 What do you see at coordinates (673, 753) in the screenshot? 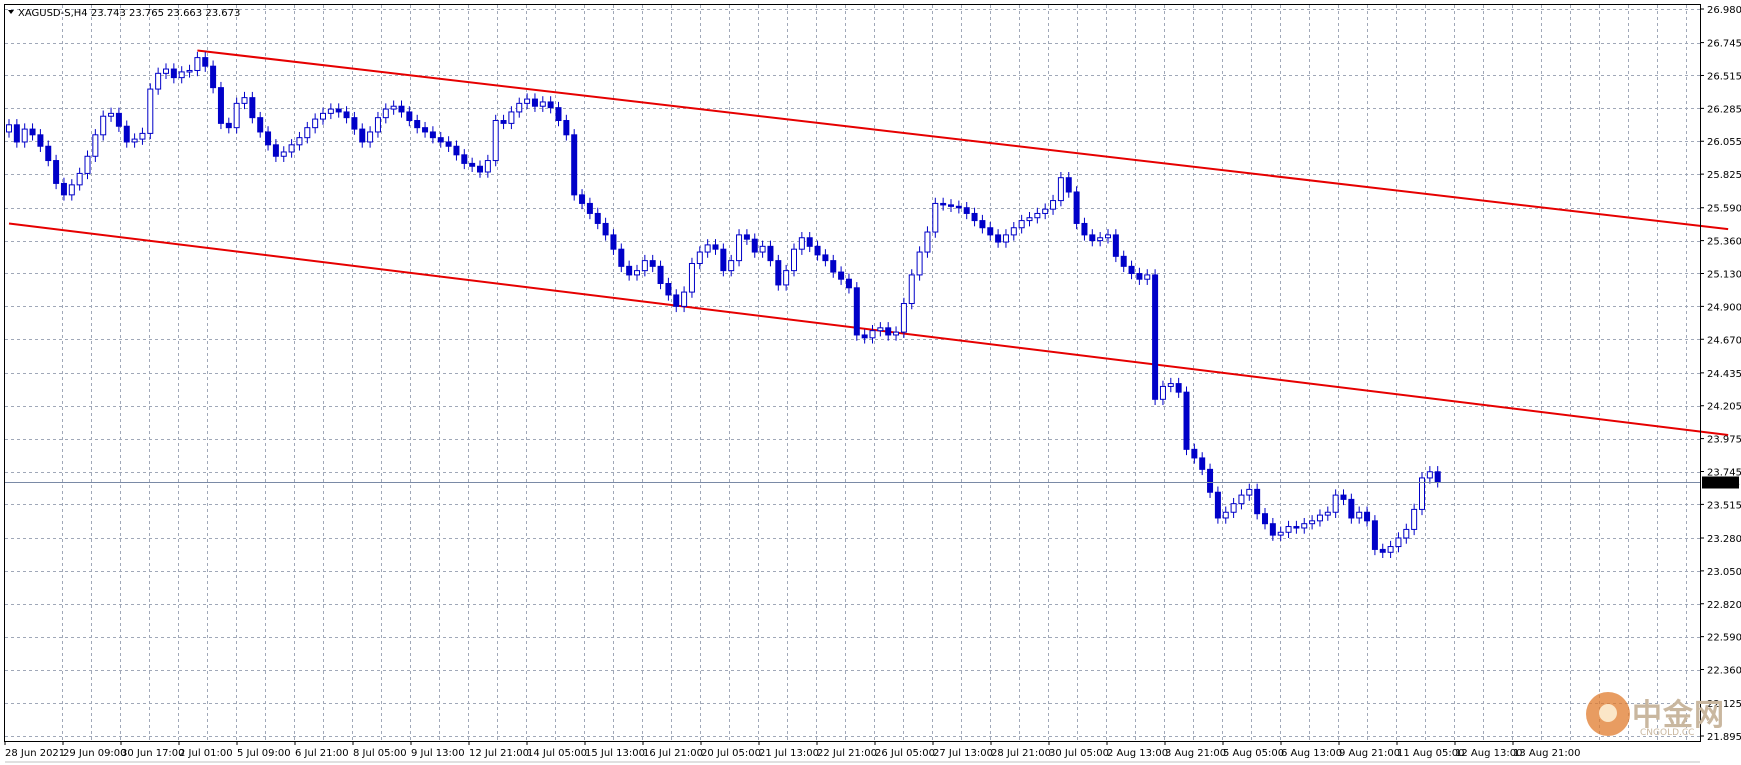
I see `time-tick-label: 16 Jul 21:00` at bounding box center [673, 753].